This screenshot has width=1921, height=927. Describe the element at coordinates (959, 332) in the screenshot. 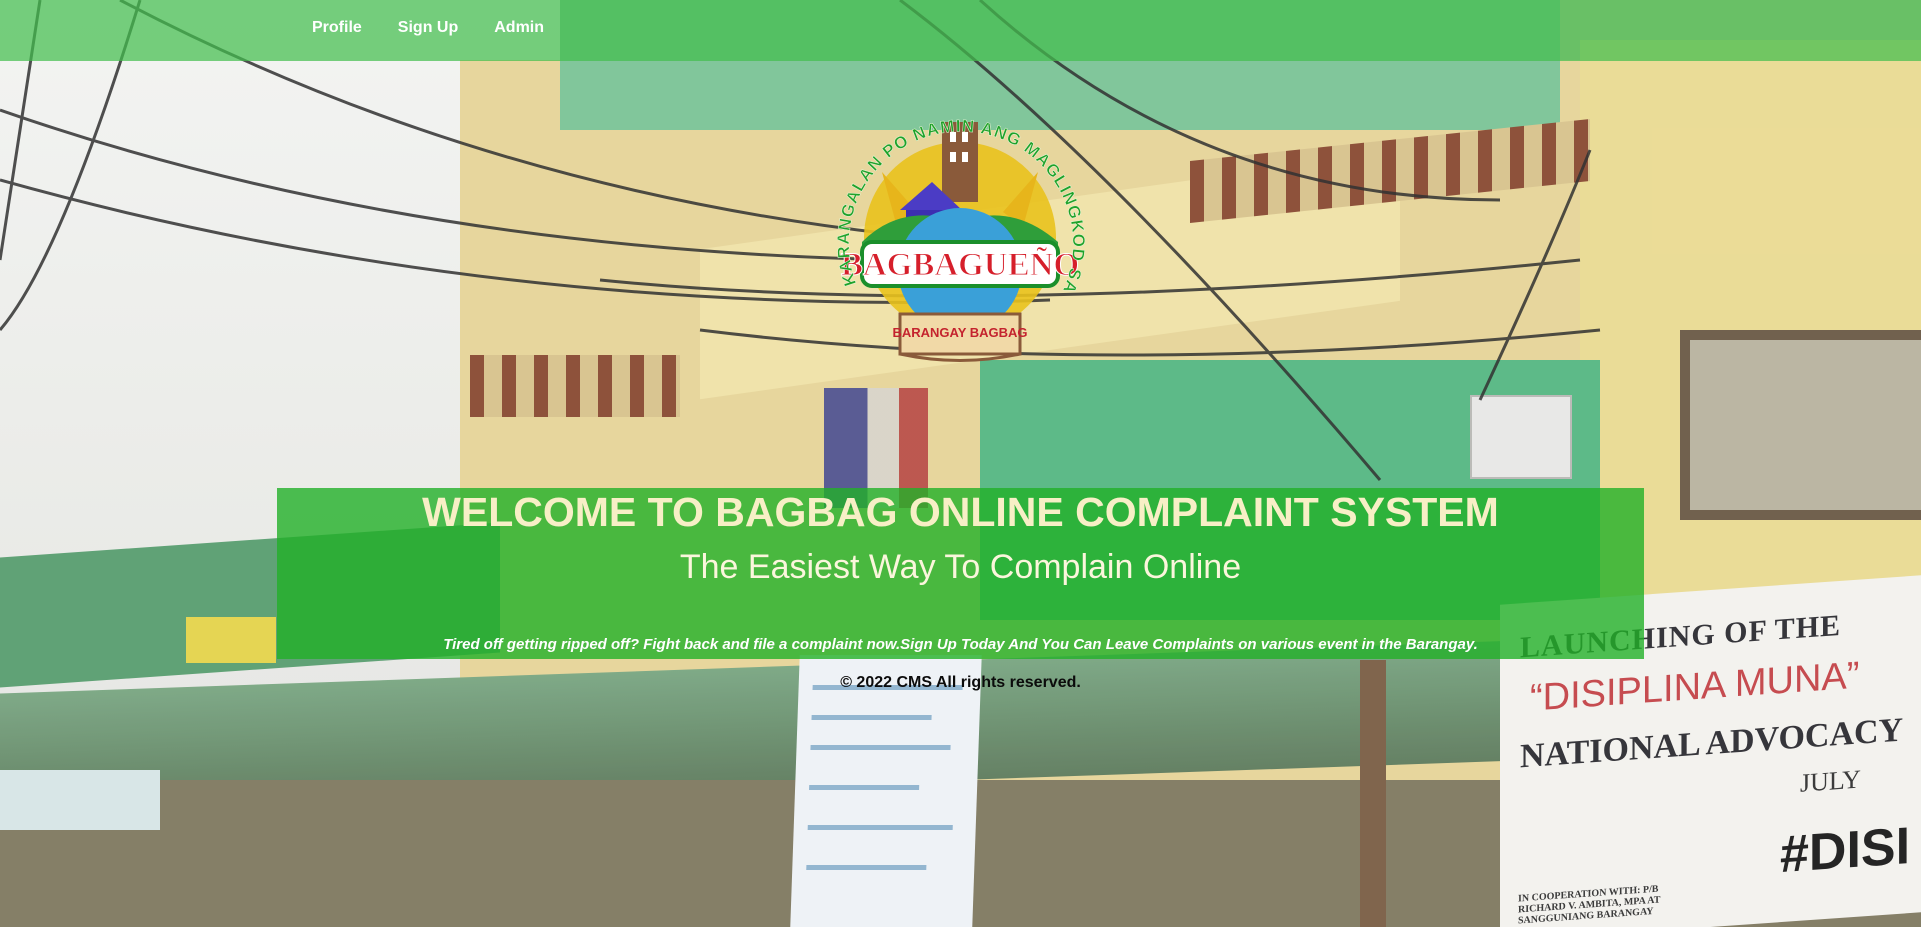

I see `logo-subtitle: BARANGAY BAGBAG` at that location.